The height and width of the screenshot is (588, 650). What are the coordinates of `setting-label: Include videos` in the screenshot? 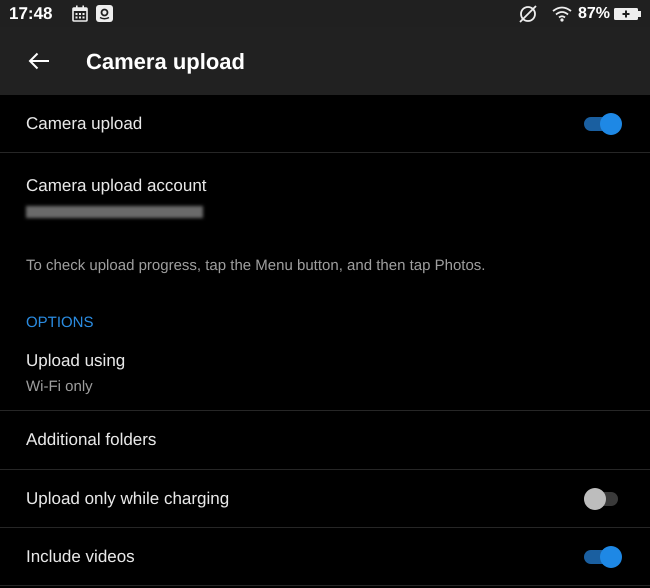 It's located at (81, 557).